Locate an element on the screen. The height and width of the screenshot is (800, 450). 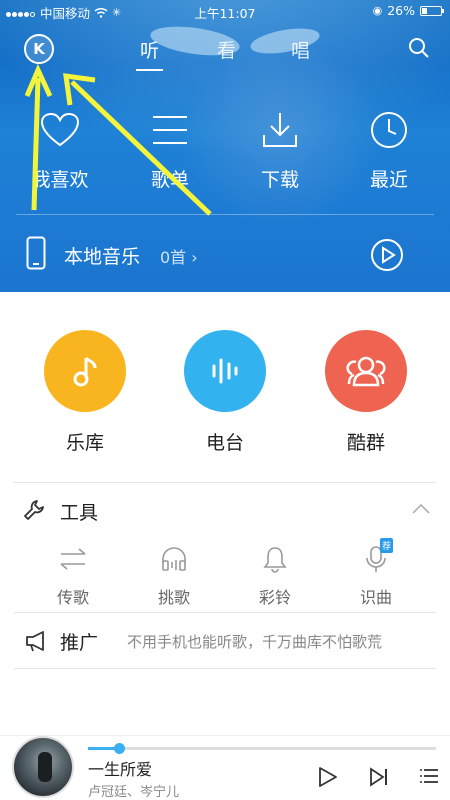
group-icon is located at coordinates (366, 371).